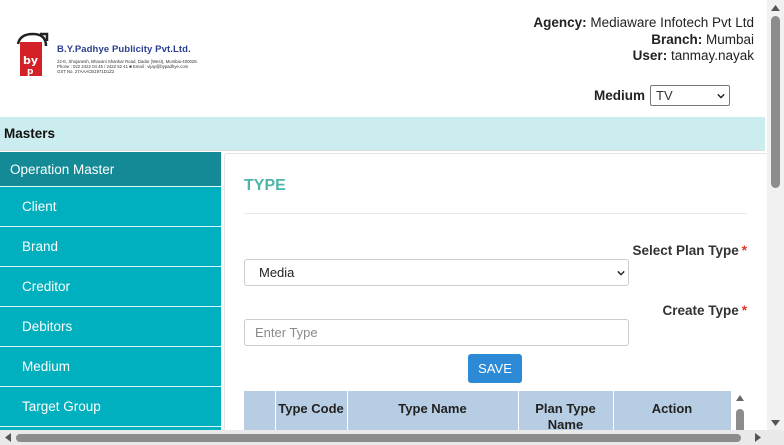 This screenshot has height=445, width=784. What do you see at coordinates (124, 49) in the screenshot?
I see `logo-company-name: B.Y.Padhye Publicity Pvt.Ltd.` at bounding box center [124, 49].